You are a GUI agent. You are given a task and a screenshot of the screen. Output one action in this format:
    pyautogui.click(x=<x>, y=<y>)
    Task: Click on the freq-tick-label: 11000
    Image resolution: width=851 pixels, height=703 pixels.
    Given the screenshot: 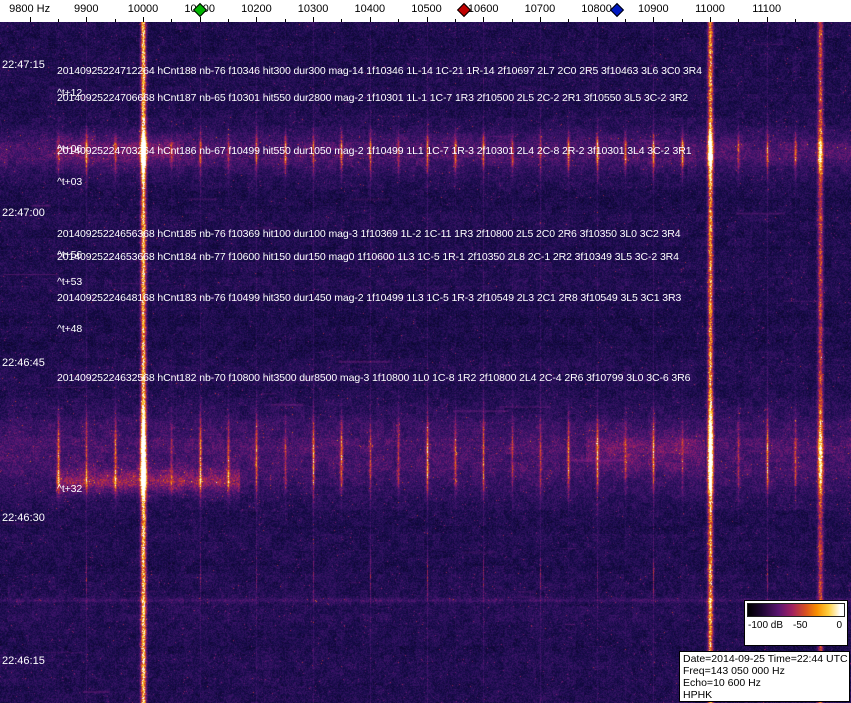 What is the action you would take?
    pyautogui.click(x=710, y=9)
    